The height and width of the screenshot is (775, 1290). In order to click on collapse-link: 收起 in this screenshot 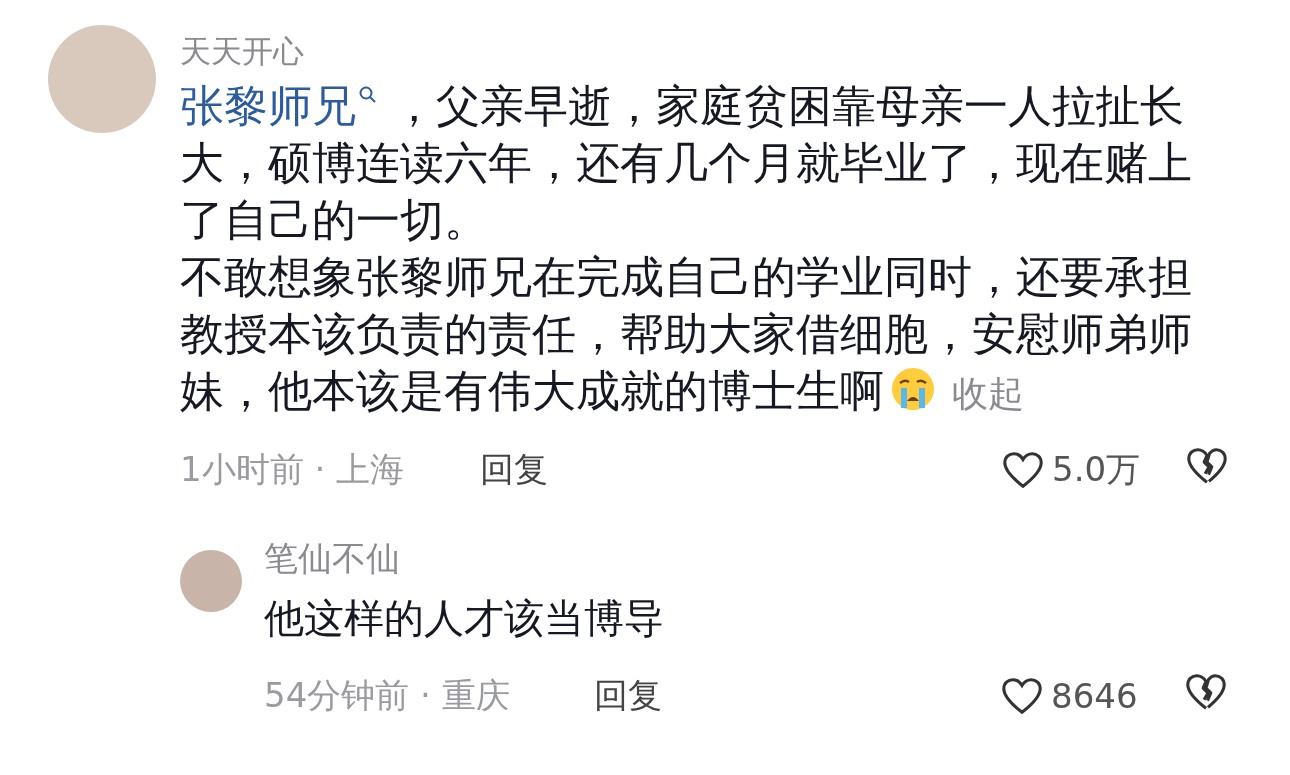, I will do `click(988, 393)`.